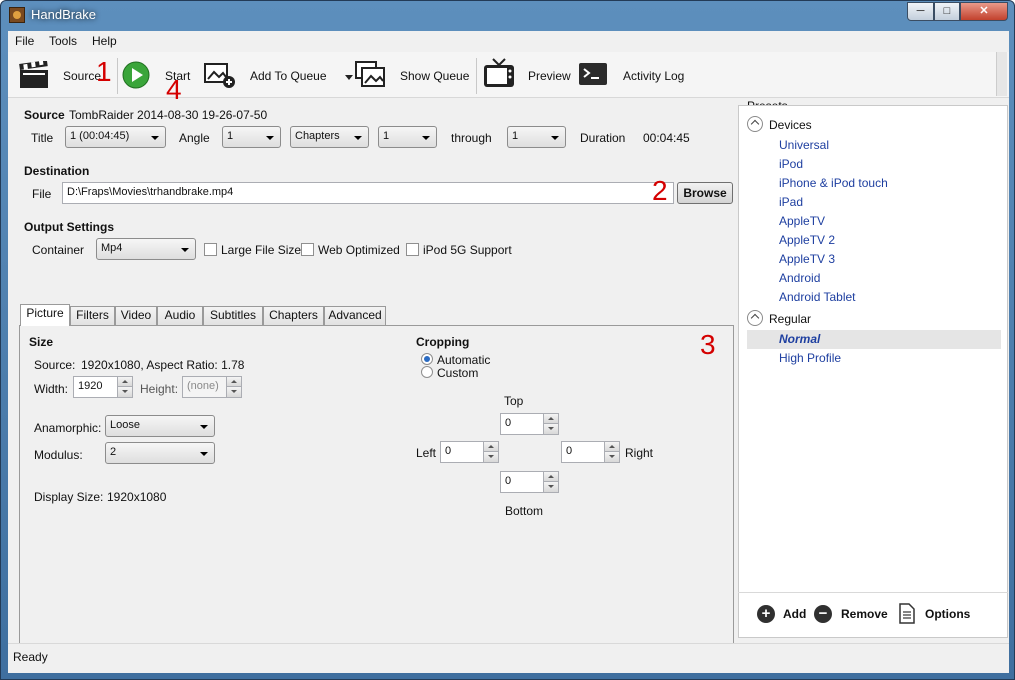 This screenshot has width=1015, height=680. What do you see at coordinates (799, 339) in the screenshot?
I see `preset-normal: Normal` at bounding box center [799, 339].